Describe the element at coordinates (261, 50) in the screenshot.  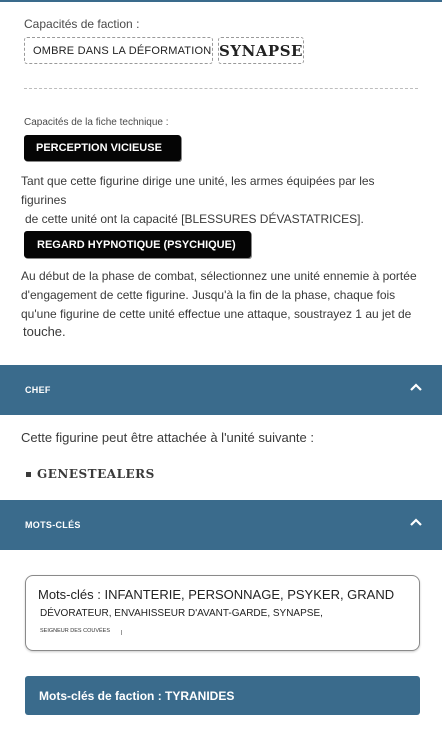
I see `ability-synapse: SYNAPSE` at that location.